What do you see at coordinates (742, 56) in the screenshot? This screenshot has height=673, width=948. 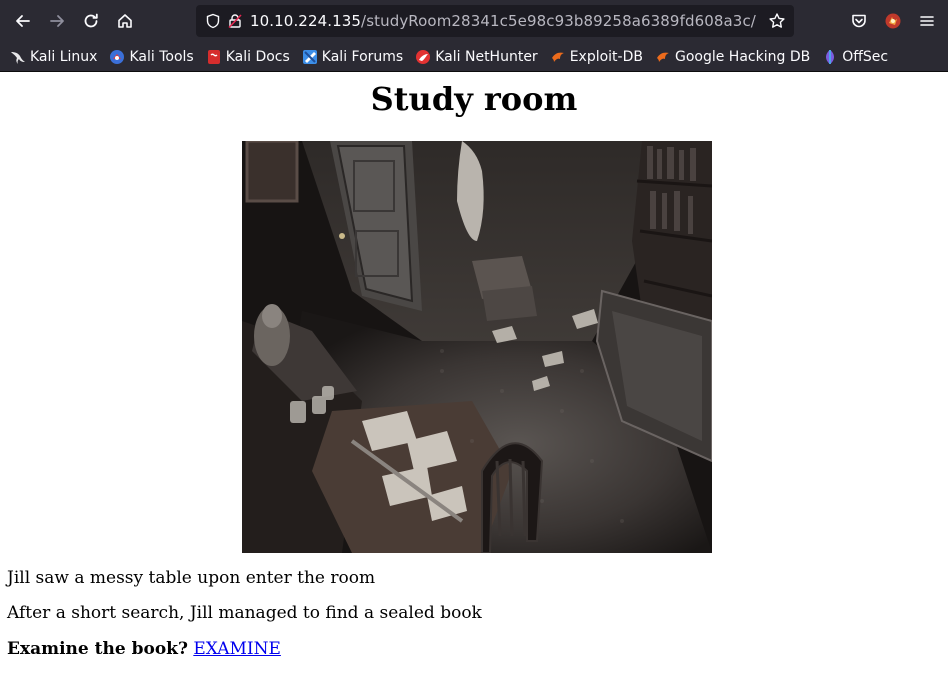 I see `bookmark-label: Google Hacking DB` at bounding box center [742, 56].